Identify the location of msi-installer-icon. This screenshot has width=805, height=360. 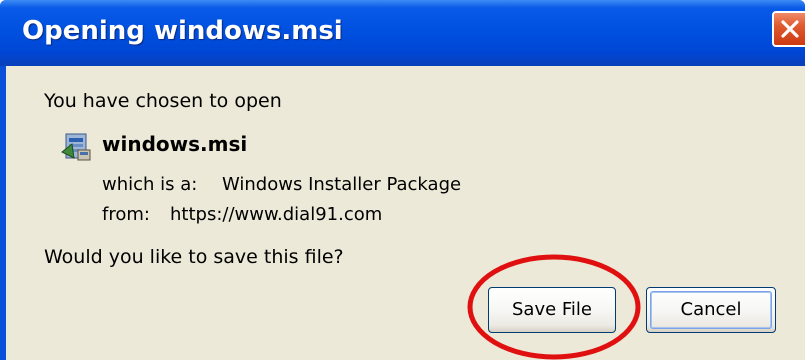
(76, 147).